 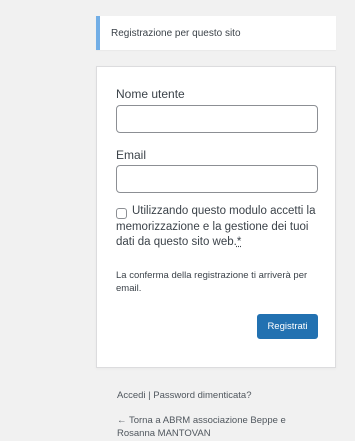 I want to click on username-input, so click(x=217, y=119).